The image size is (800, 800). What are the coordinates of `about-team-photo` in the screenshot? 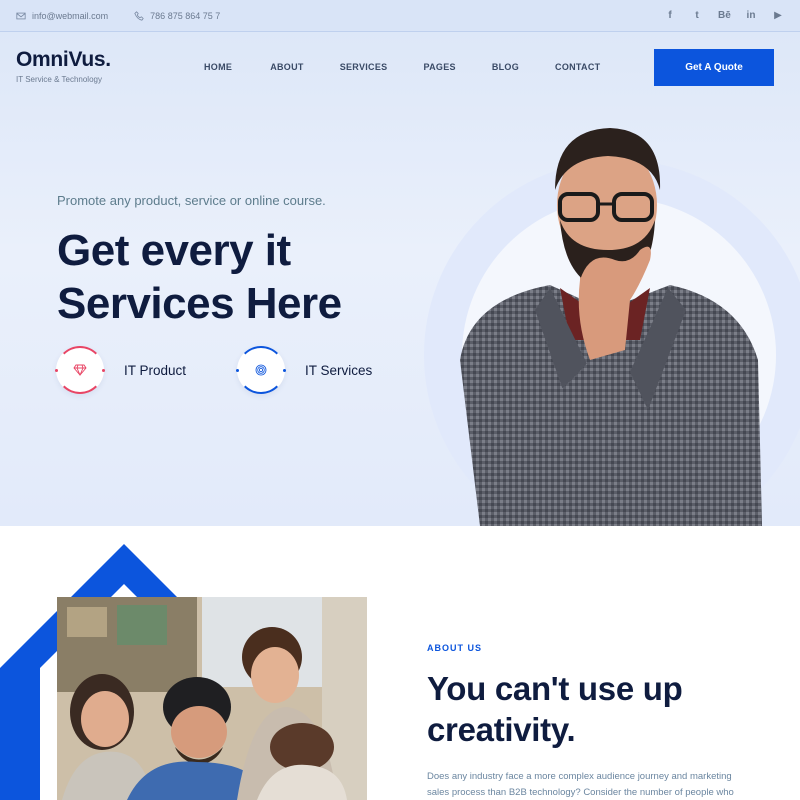 It's located at (212, 698).